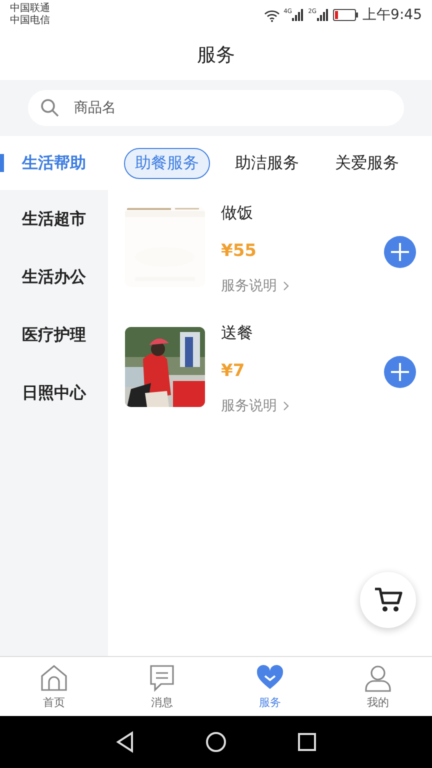  What do you see at coordinates (237, 213) in the screenshot?
I see `product-name: 做饭` at bounding box center [237, 213].